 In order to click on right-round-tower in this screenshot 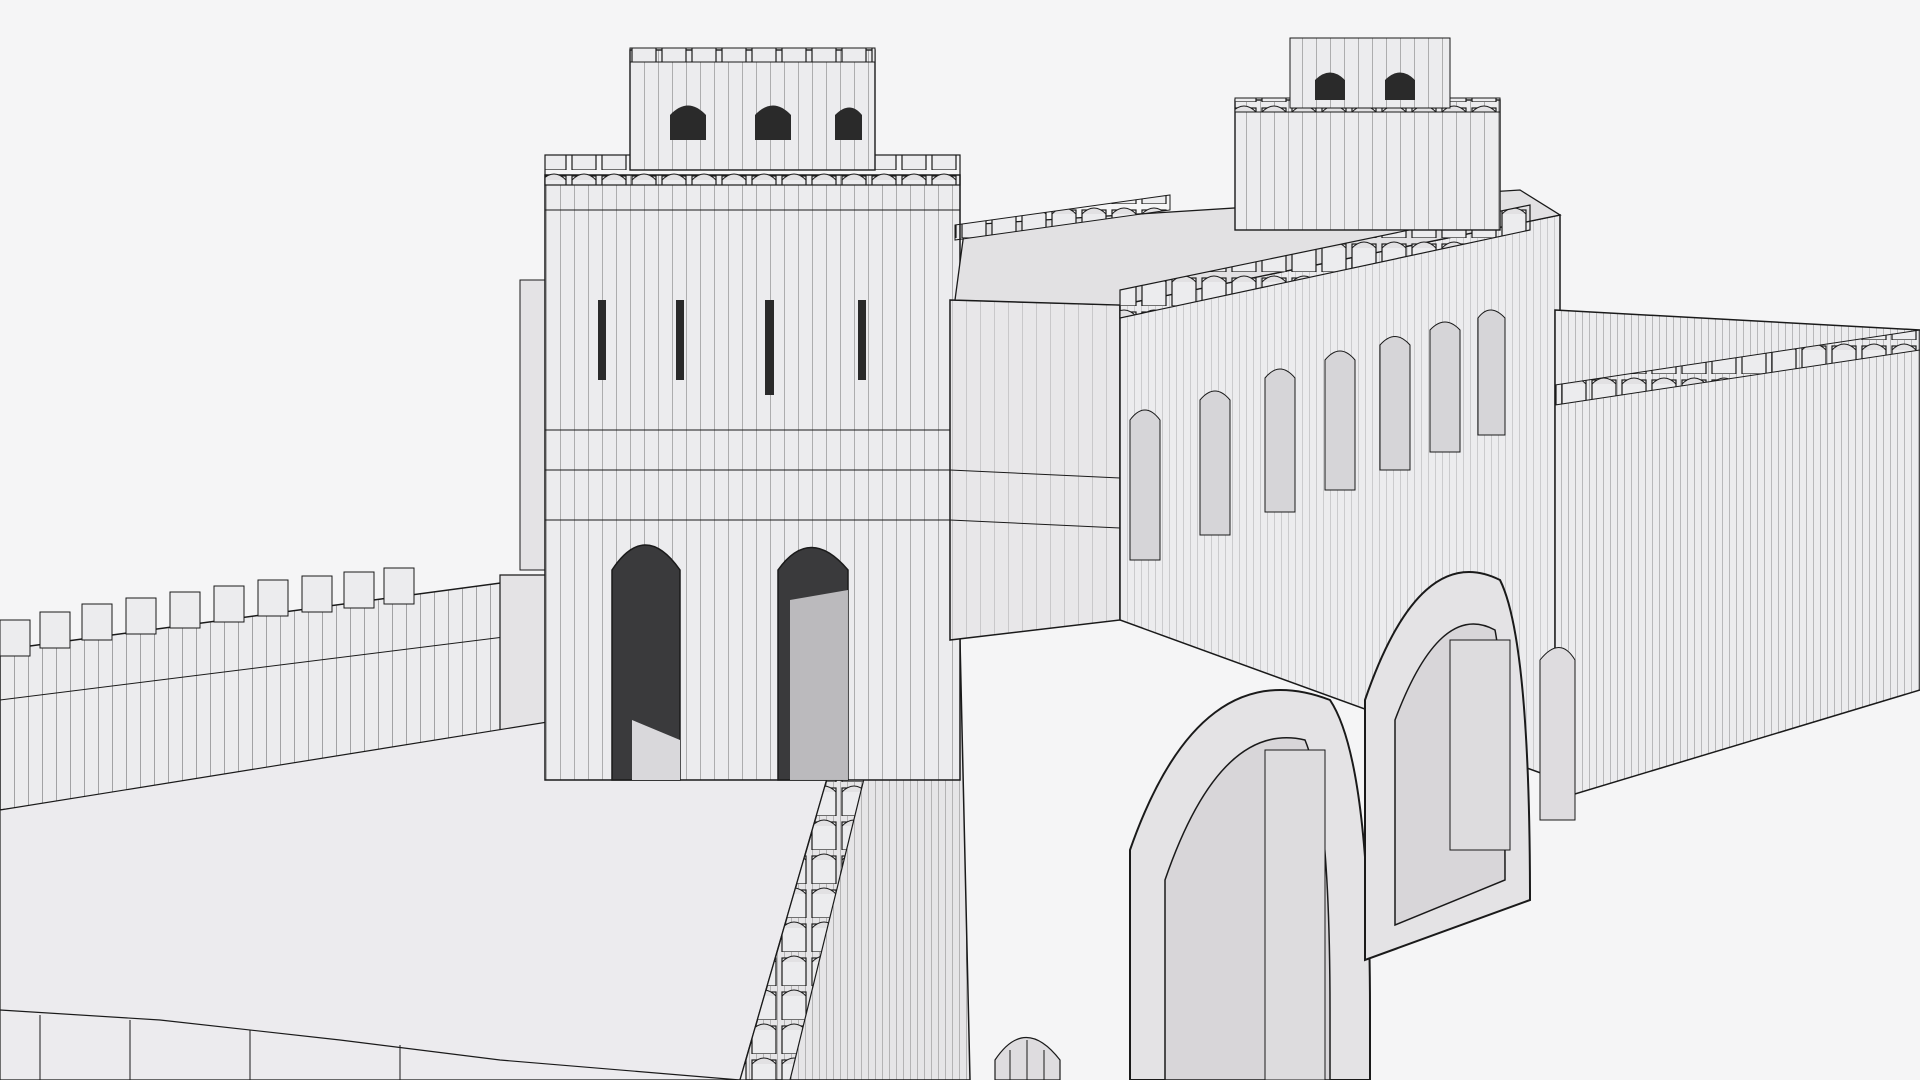, I will do `click(1367, 134)`.